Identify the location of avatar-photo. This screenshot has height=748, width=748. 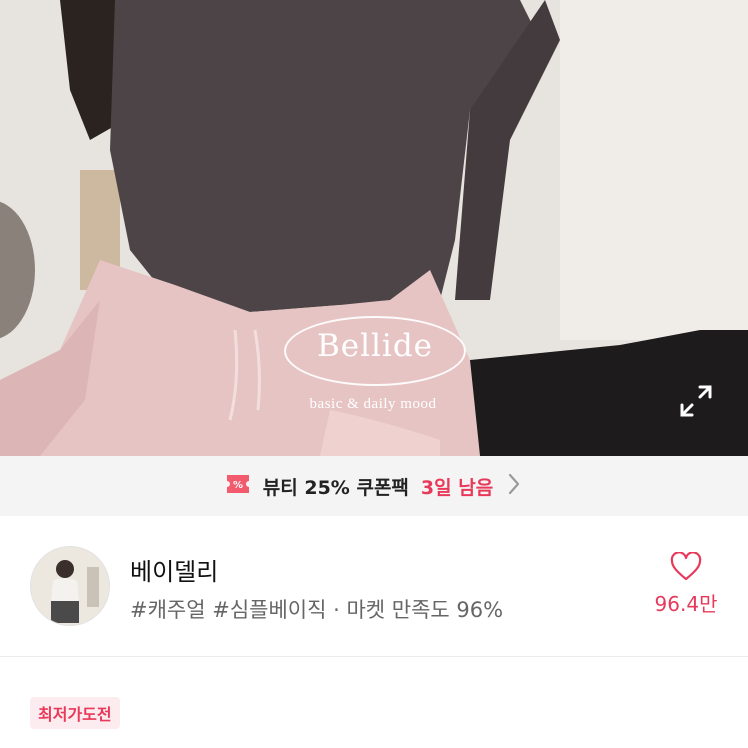
(70, 586).